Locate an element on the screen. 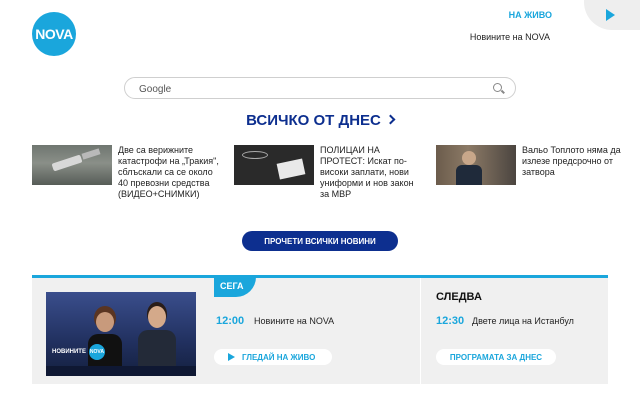 The height and width of the screenshot is (400, 640). watch-live-button: ГЛЕДАЙ НА ЖИВО is located at coordinates (273, 357).